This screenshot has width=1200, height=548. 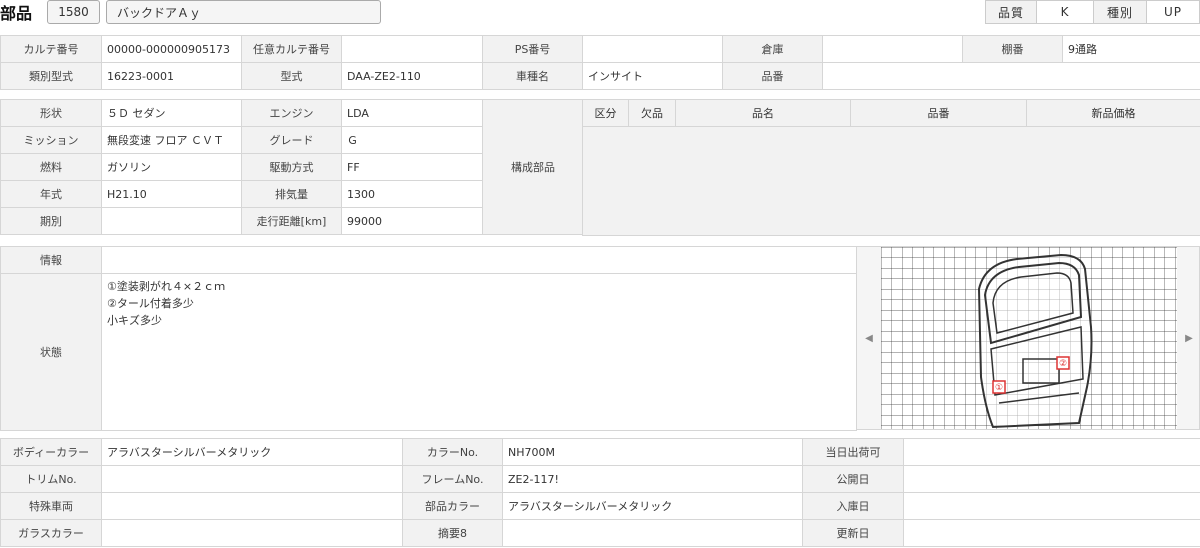 I want to click on mission-value: 無段変速 フロア ＣＶＴ, so click(x=171, y=140).